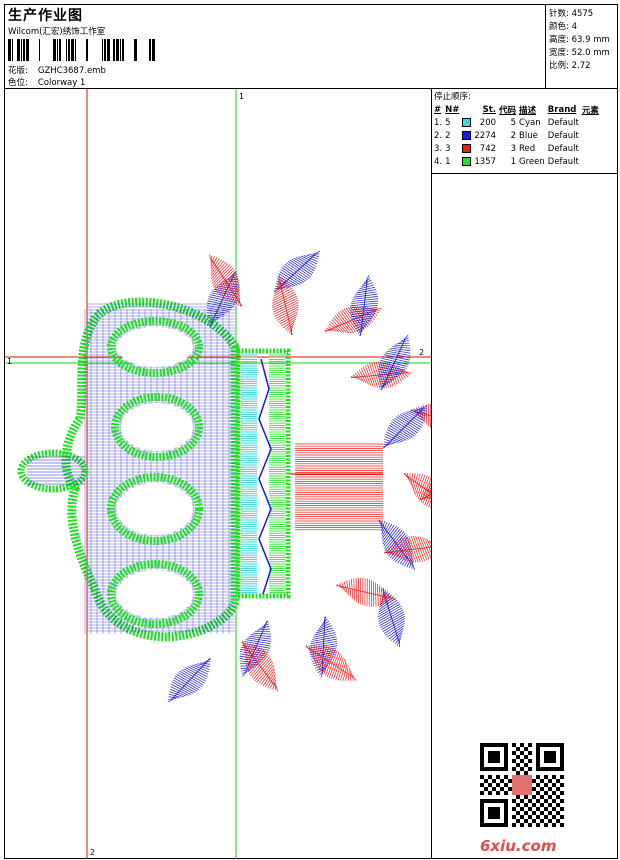 This screenshot has height=860, width=620. What do you see at coordinates (241, 96) in the screenshot?
I see `guide-label-v1: 1` at bounding box center [241, 96].